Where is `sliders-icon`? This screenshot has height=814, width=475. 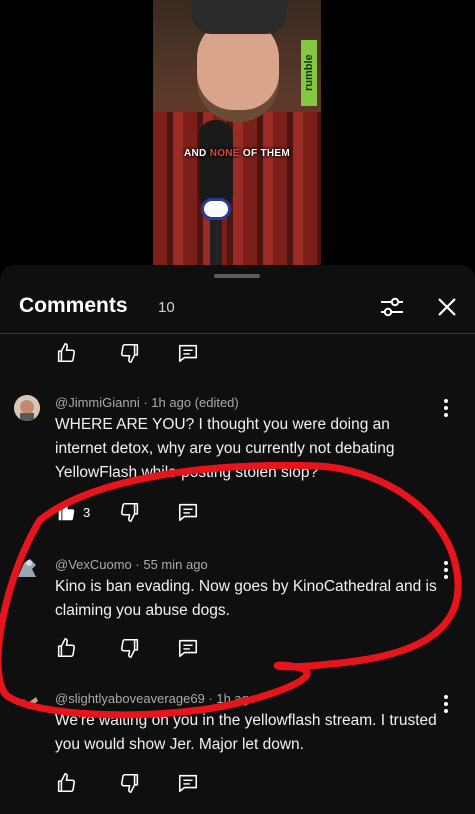
sliders-icon is located at coordinates (392, 307).